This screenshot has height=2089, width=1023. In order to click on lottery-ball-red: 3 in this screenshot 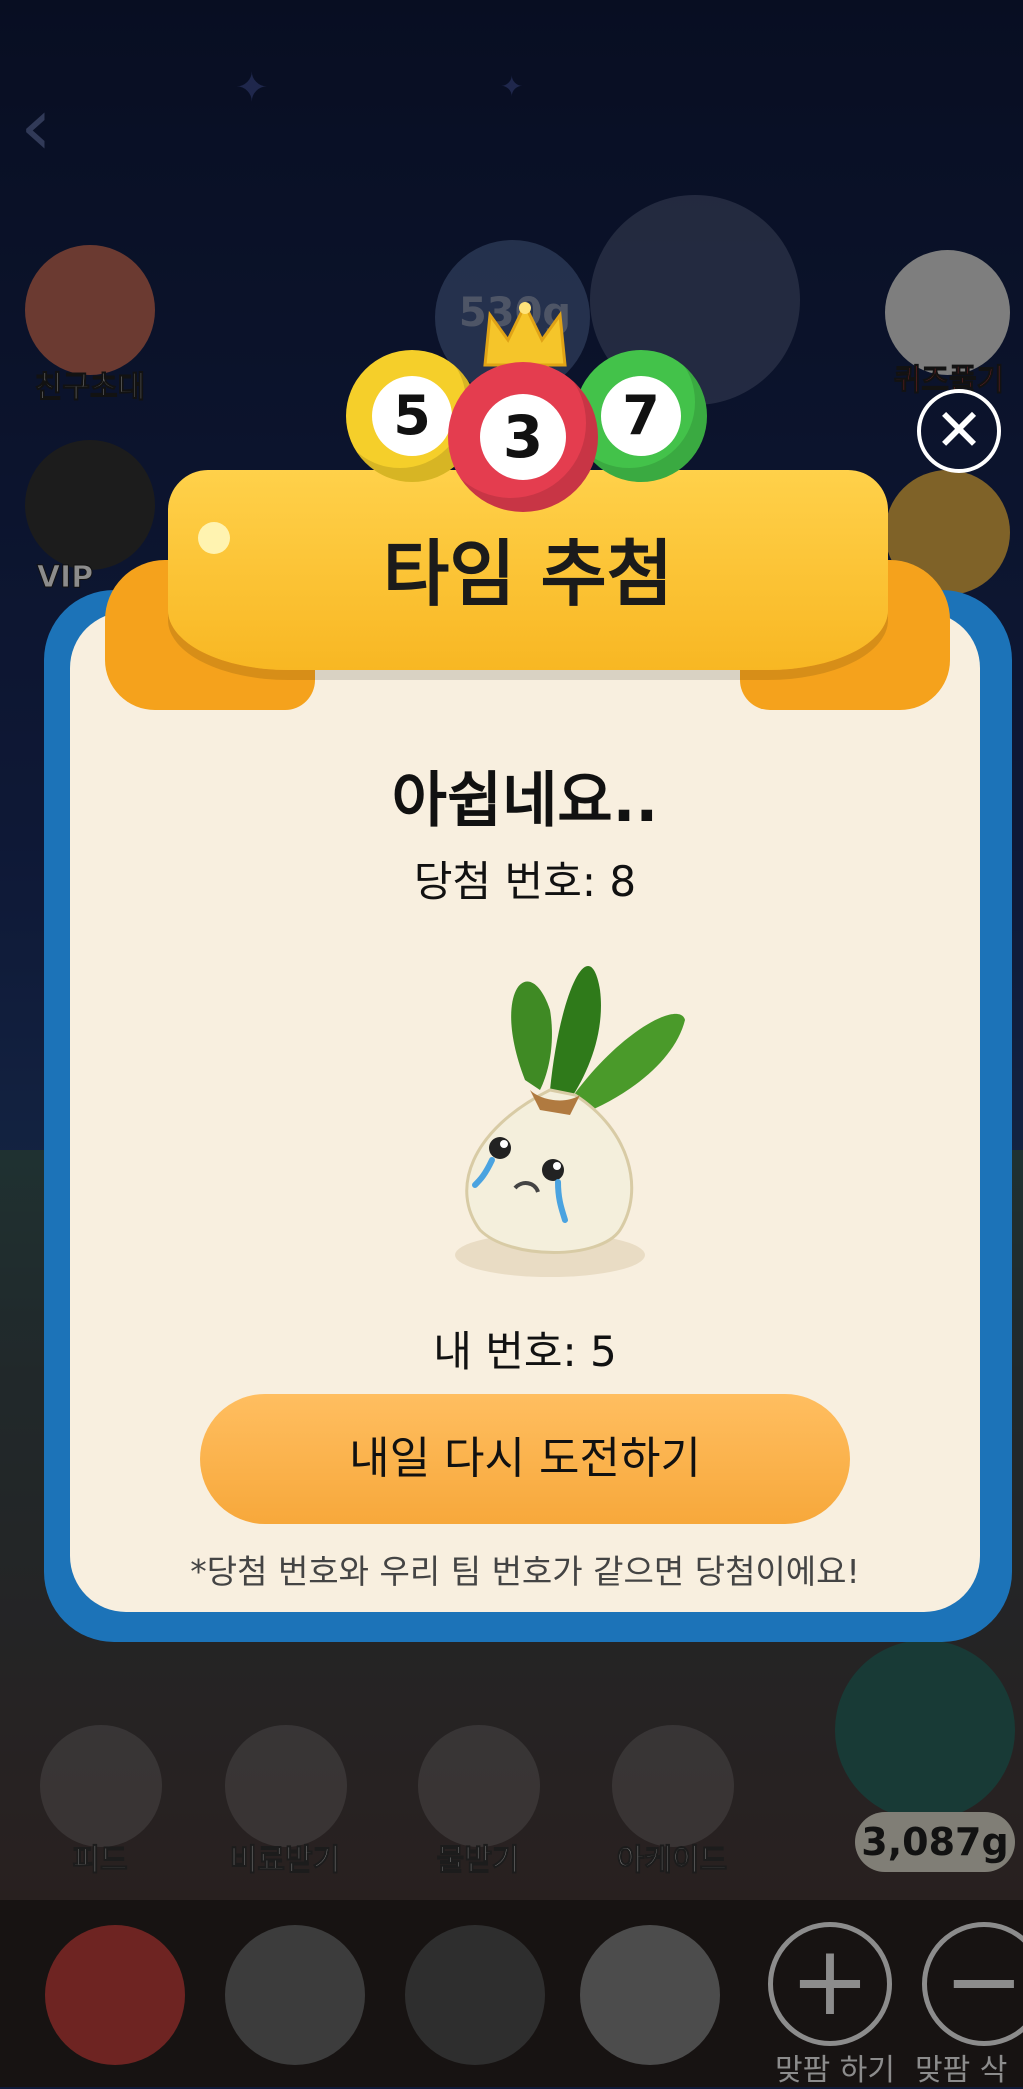, I will do `click(523, 437)`.